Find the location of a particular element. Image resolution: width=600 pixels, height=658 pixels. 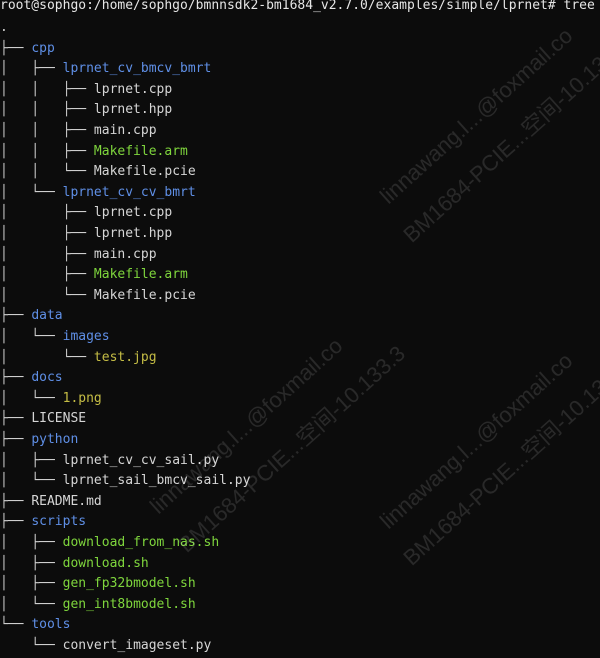

directory-name: lprnet_cv_cv_bmrt is located at coordinates (129, 192).